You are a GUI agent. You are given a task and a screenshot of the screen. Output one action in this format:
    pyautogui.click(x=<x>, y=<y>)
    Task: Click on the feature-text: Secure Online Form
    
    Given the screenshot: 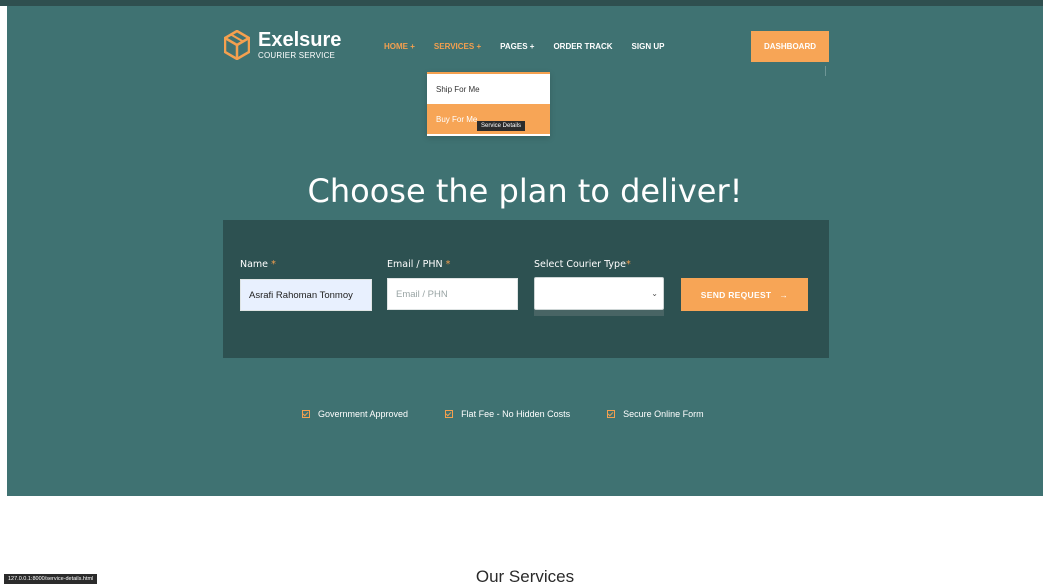 What is the action you would take?
    pyautogui.click(x=663, y=414)
    